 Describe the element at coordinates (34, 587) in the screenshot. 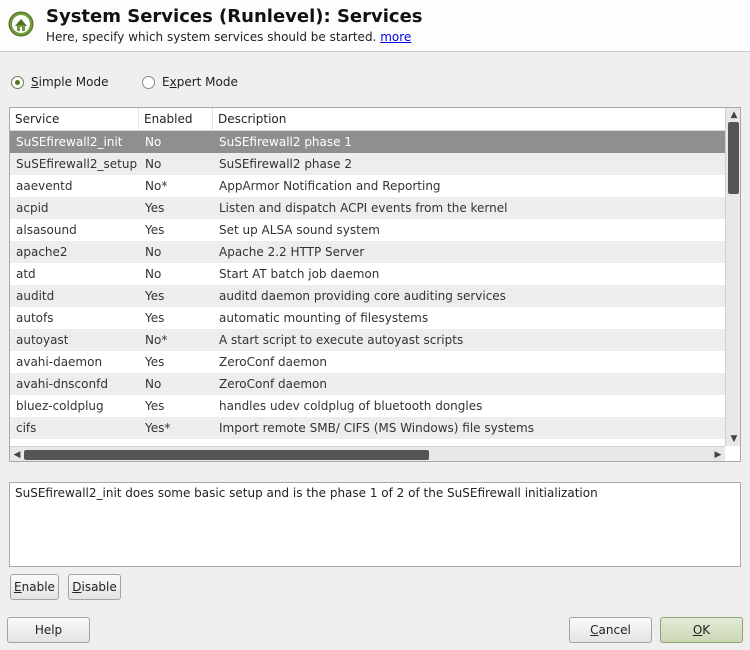

I see `enable-button: Enable` at that location.